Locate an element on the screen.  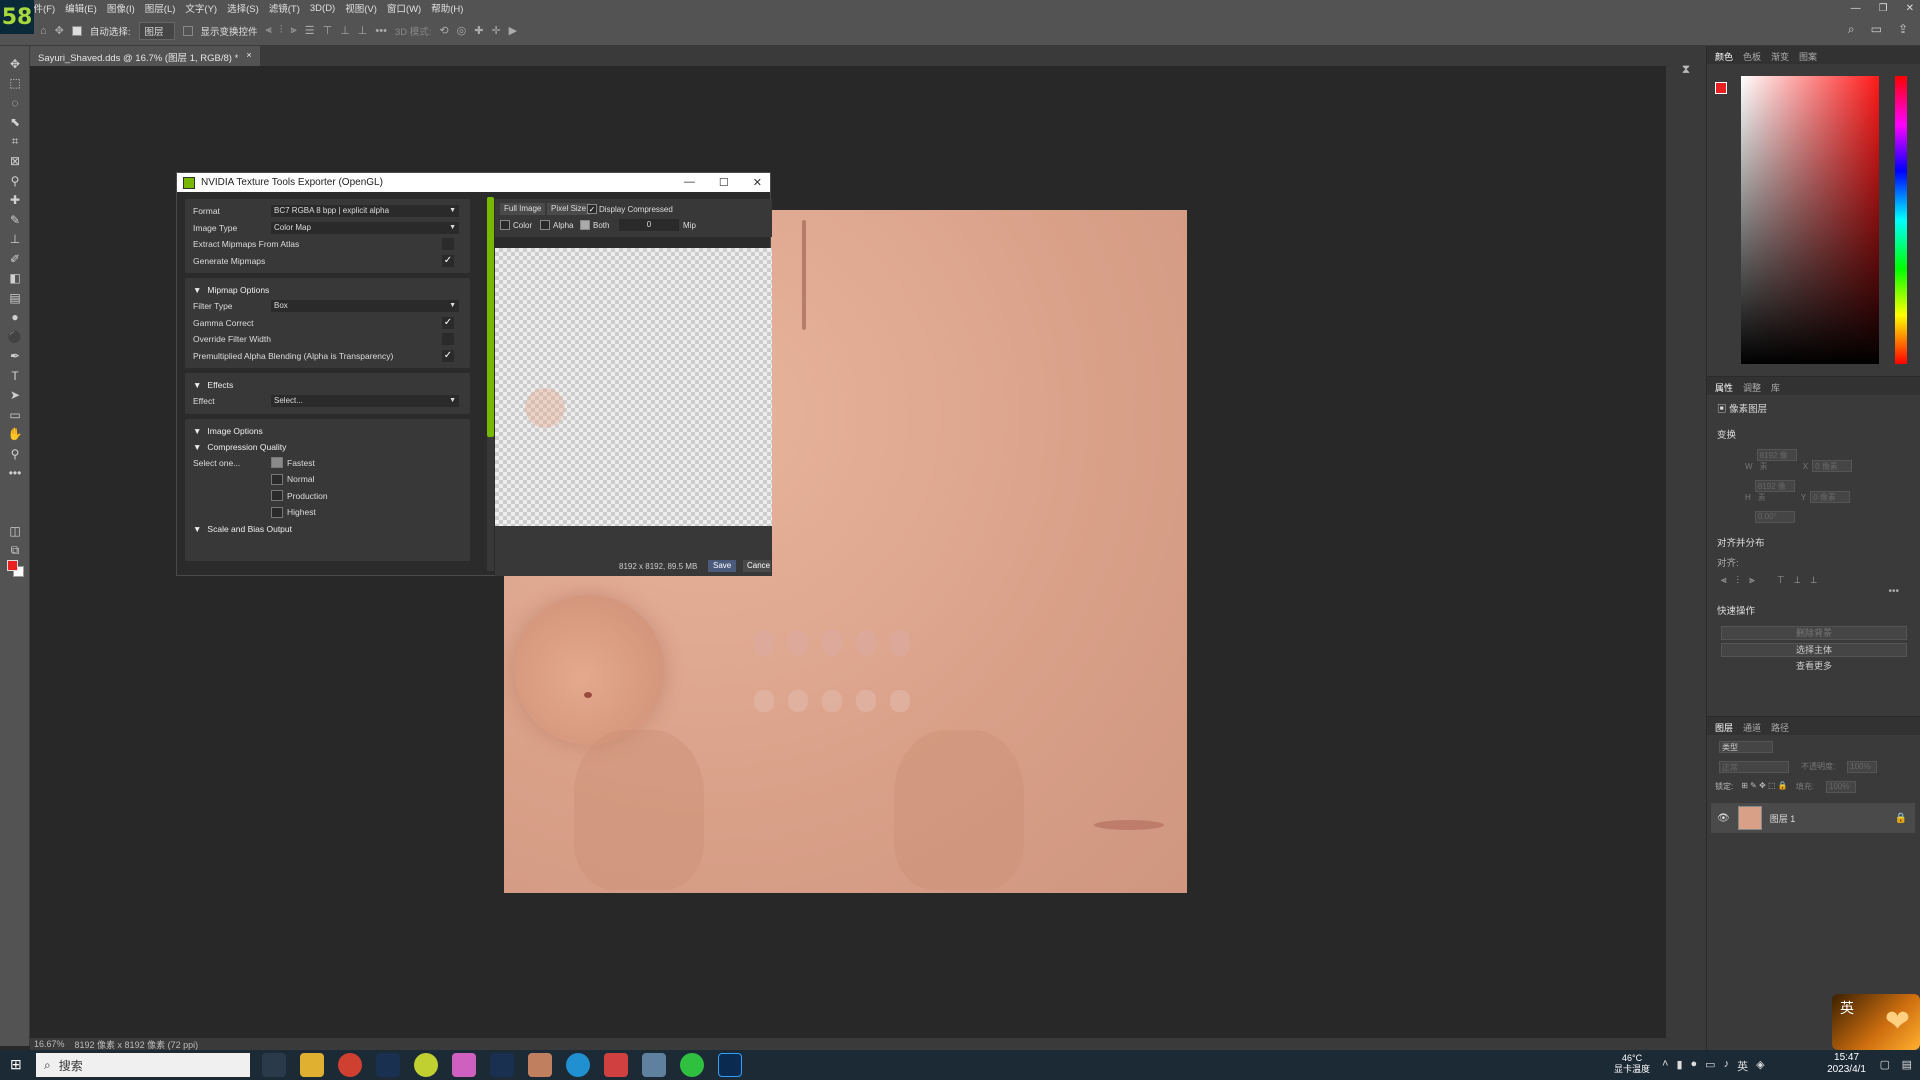
blend-mode-dropdown: 正常 is located at coordinates (1754, 767).